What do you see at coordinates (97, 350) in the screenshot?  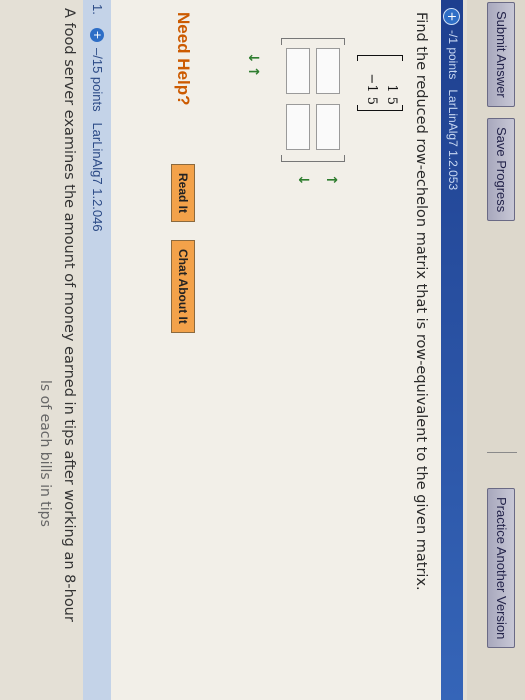 I see `question-2-header-bar: 1. + –/15 points LarLinAlg7 1.2.046` at bounding box center [97, 350].